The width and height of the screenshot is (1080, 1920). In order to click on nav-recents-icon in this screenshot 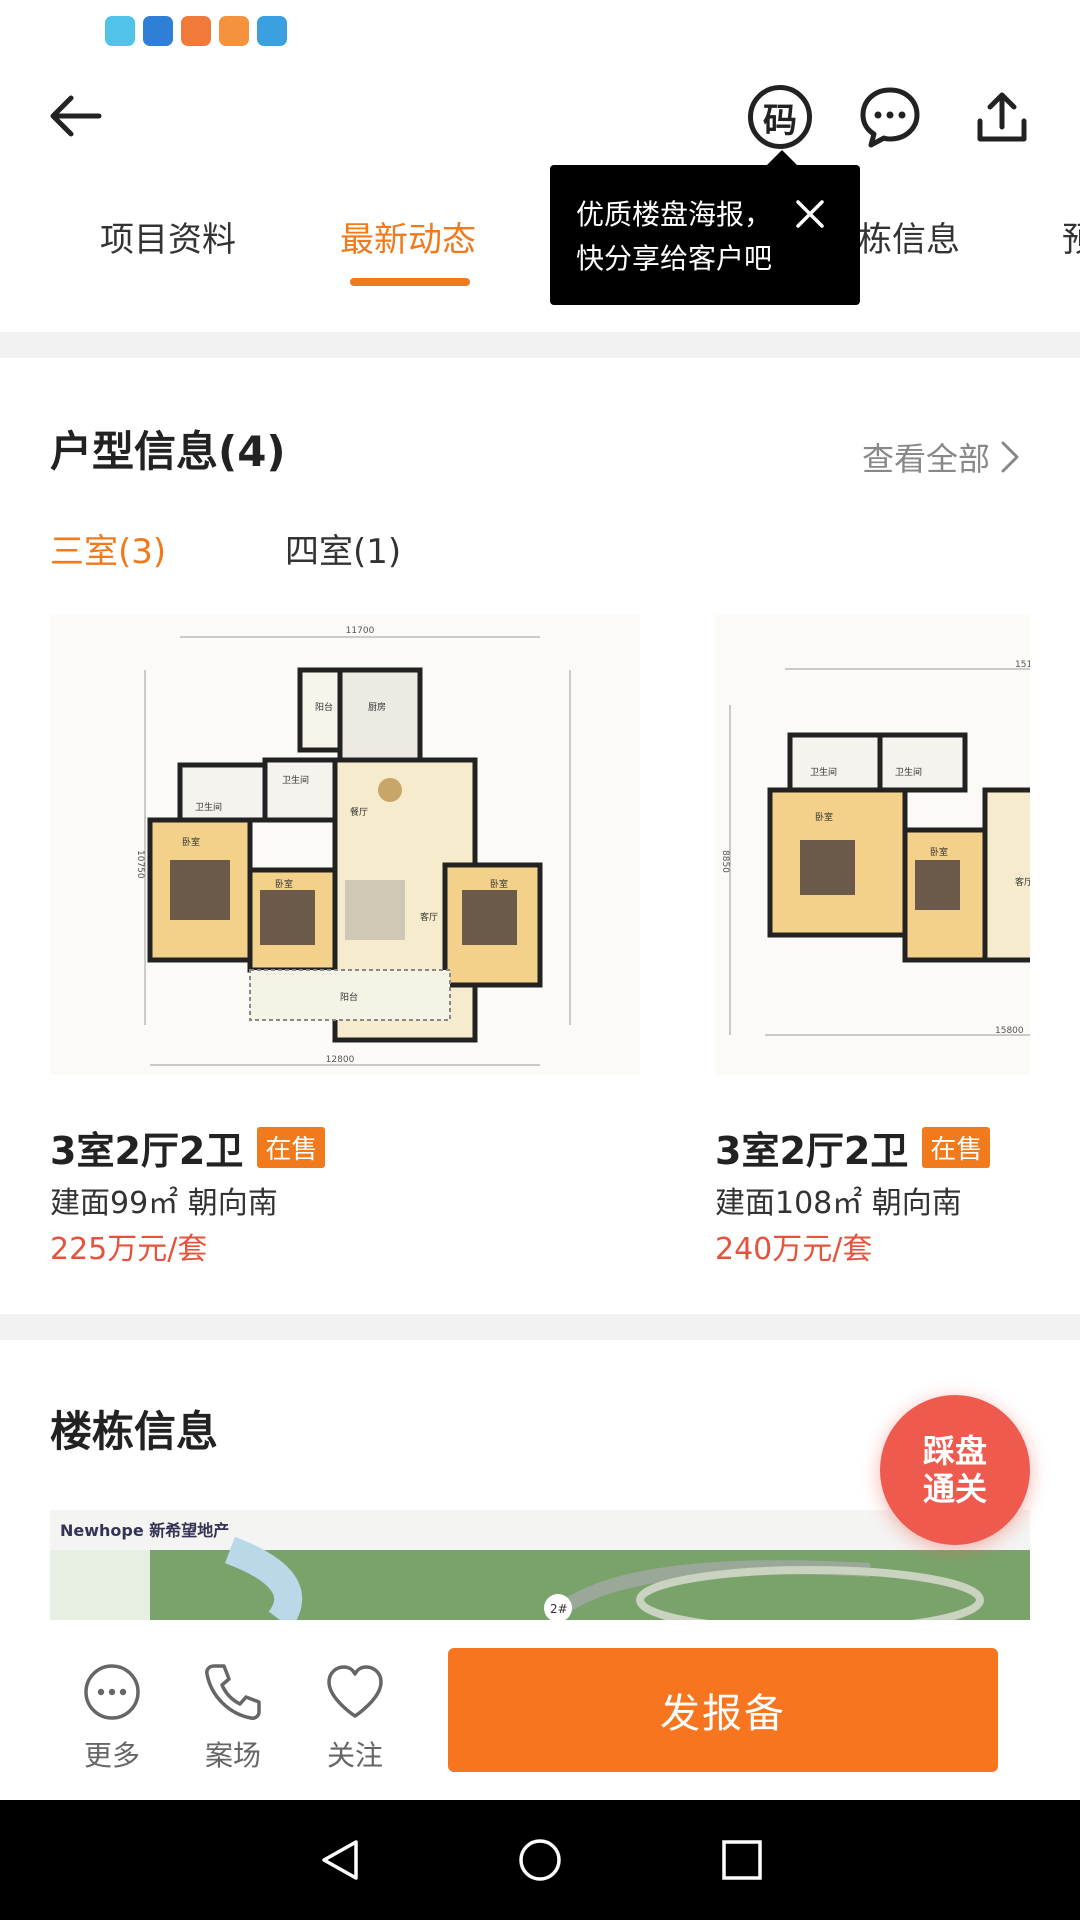, I will do `click(742, 1860)`.